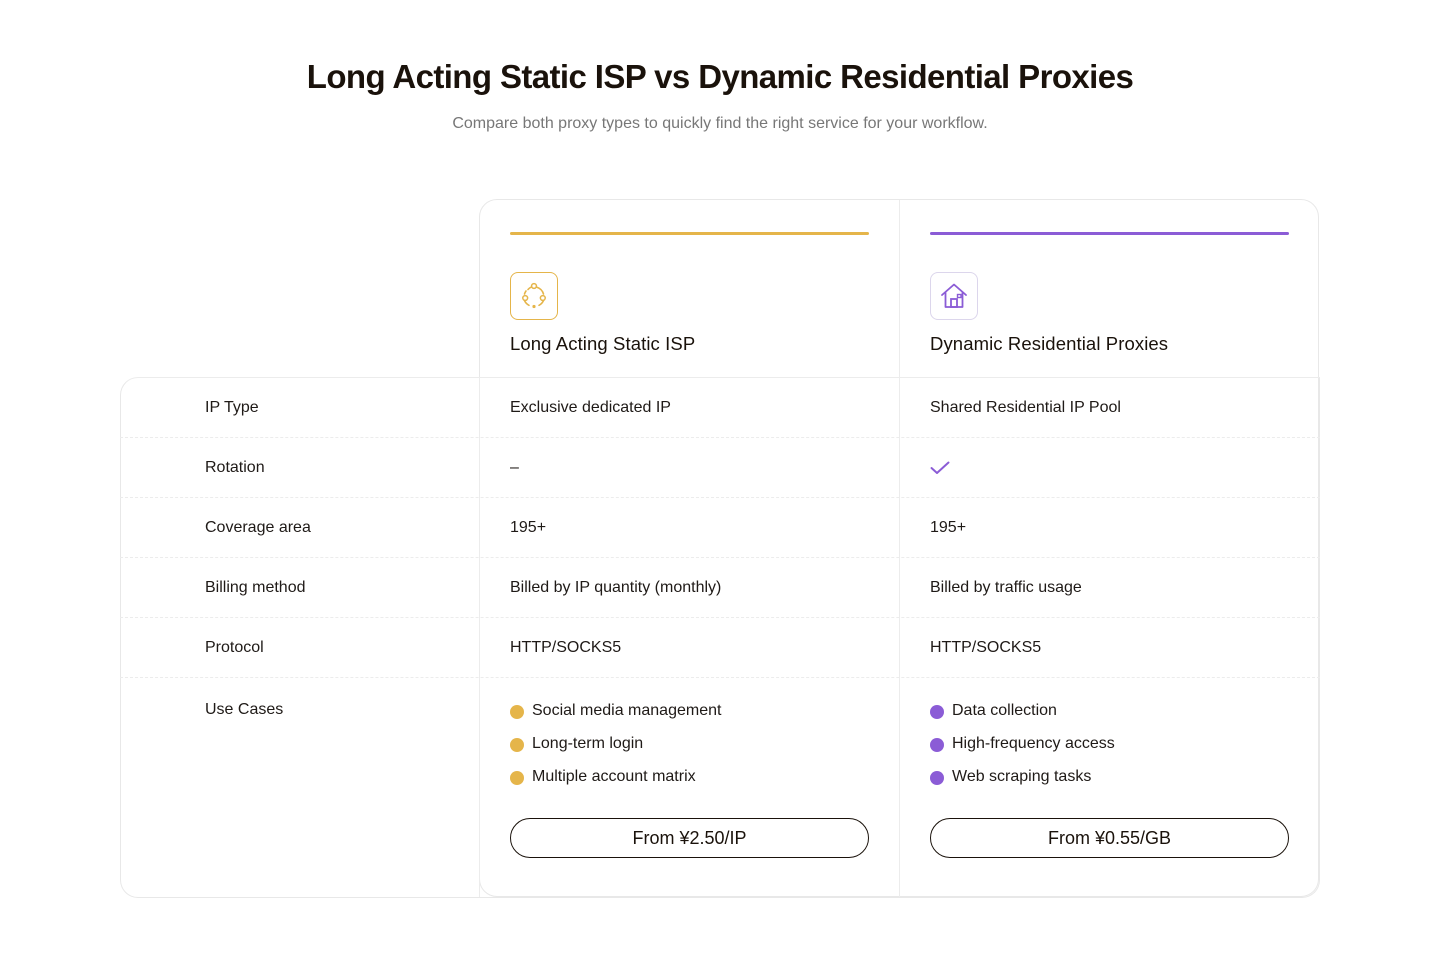 The height and width of the screenshot is (963, 1440). Describe the element at coordinates (1049, 343) in the screenshot. I see `residential-product-name: Dynamic Residential Proxies` at that location.